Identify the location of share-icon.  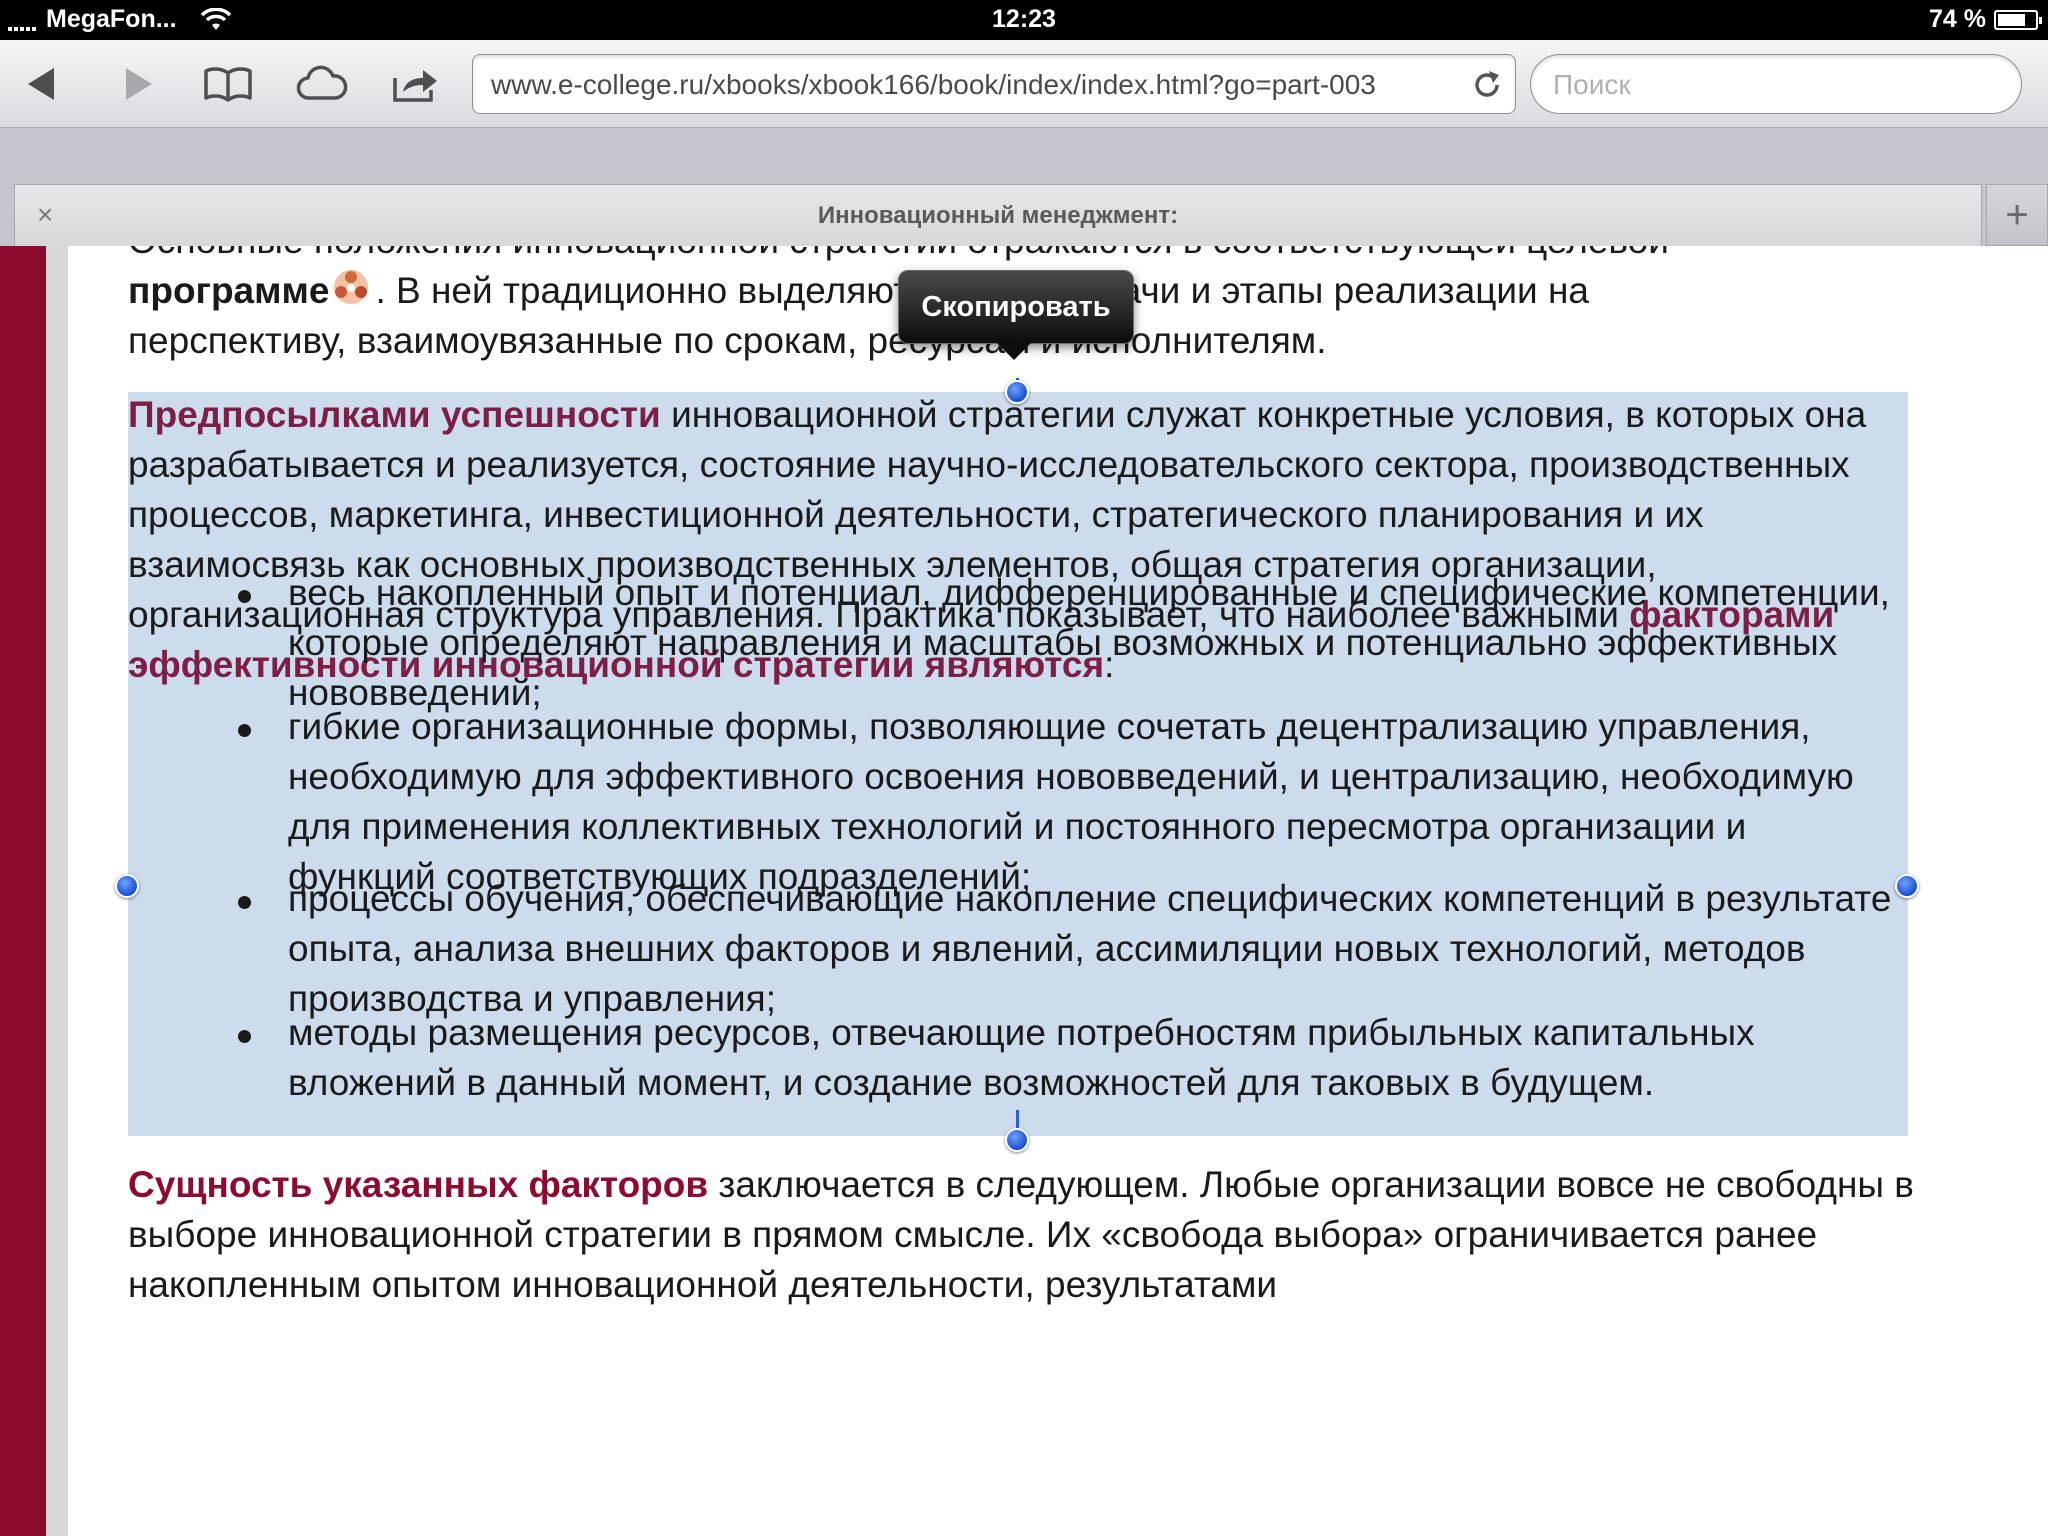
(415, 86).